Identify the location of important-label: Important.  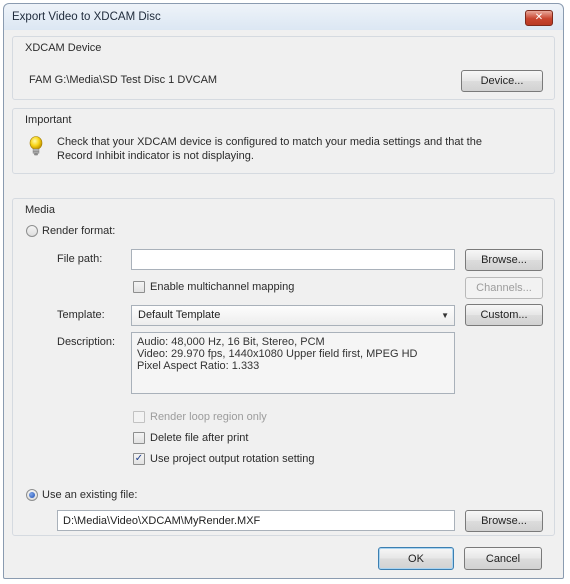
(48, 120).